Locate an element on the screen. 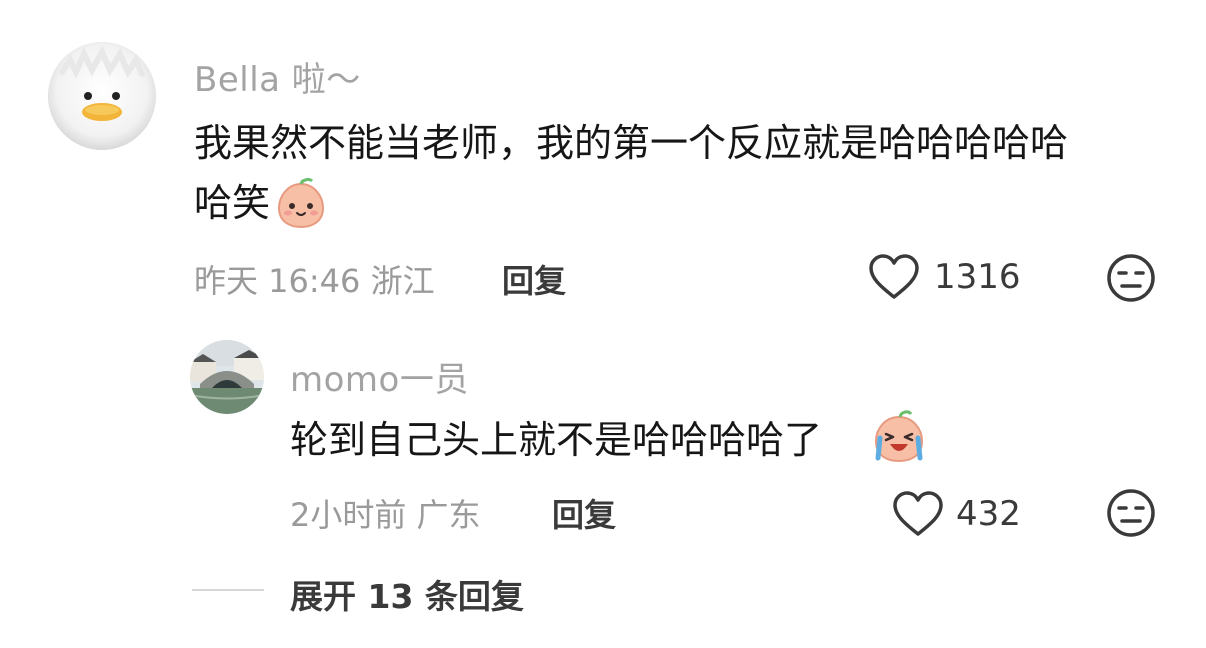 Image resolution: width=1206 pixels, height=648 pixels. duck-avatar-icon is located at coordinates (102, 96).